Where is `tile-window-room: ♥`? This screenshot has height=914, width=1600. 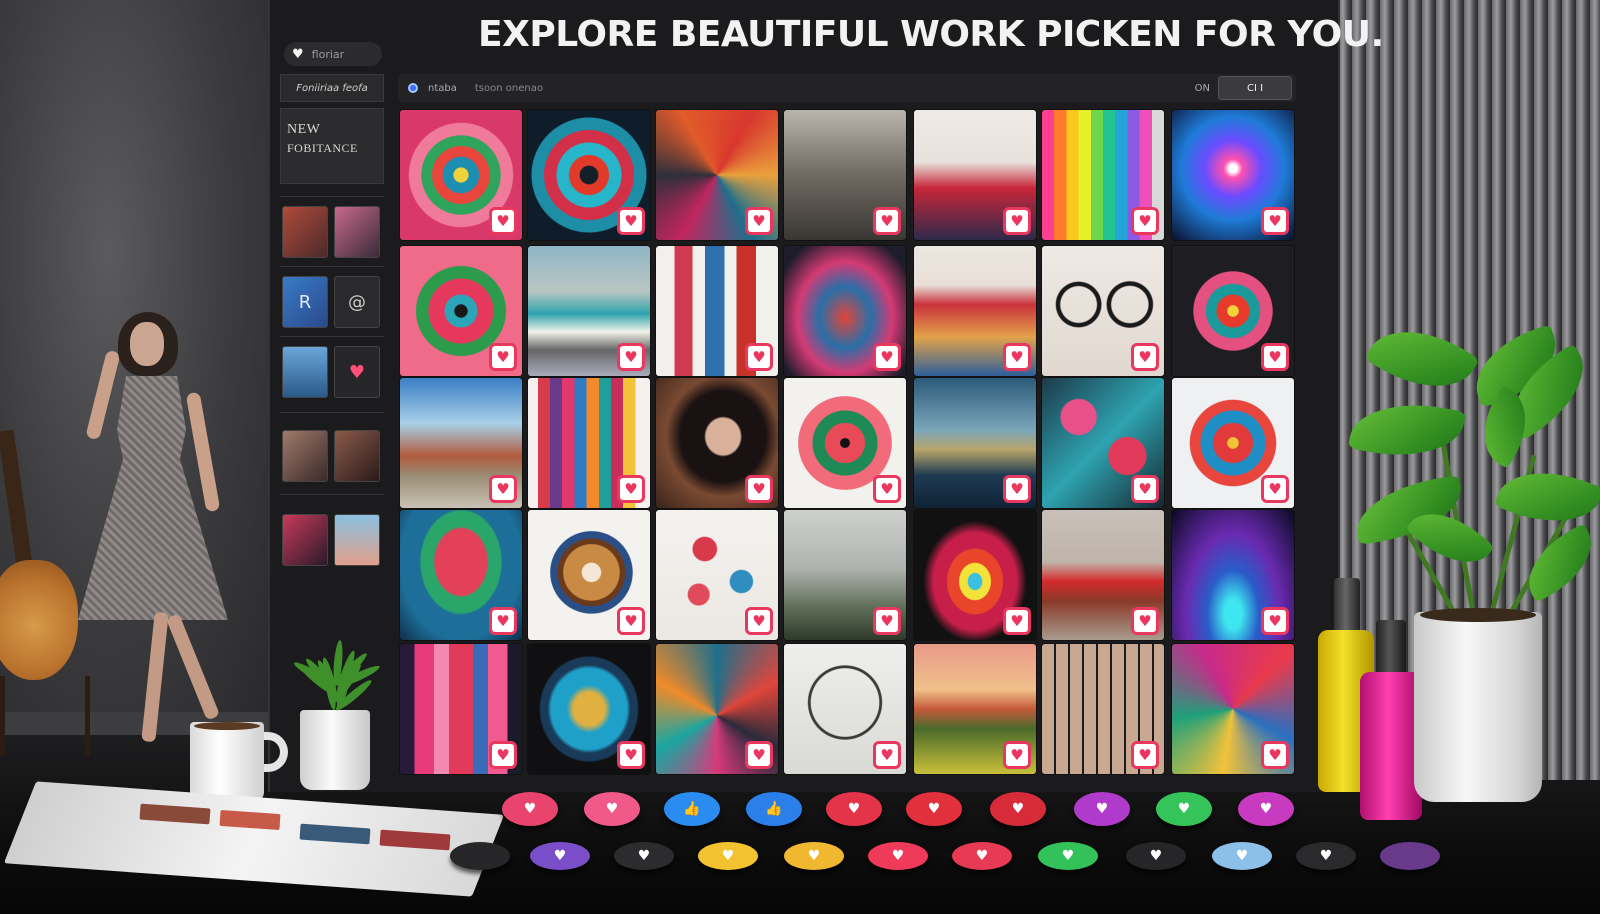
tile-window-room: ♥ is located at coordinates (845, 175).